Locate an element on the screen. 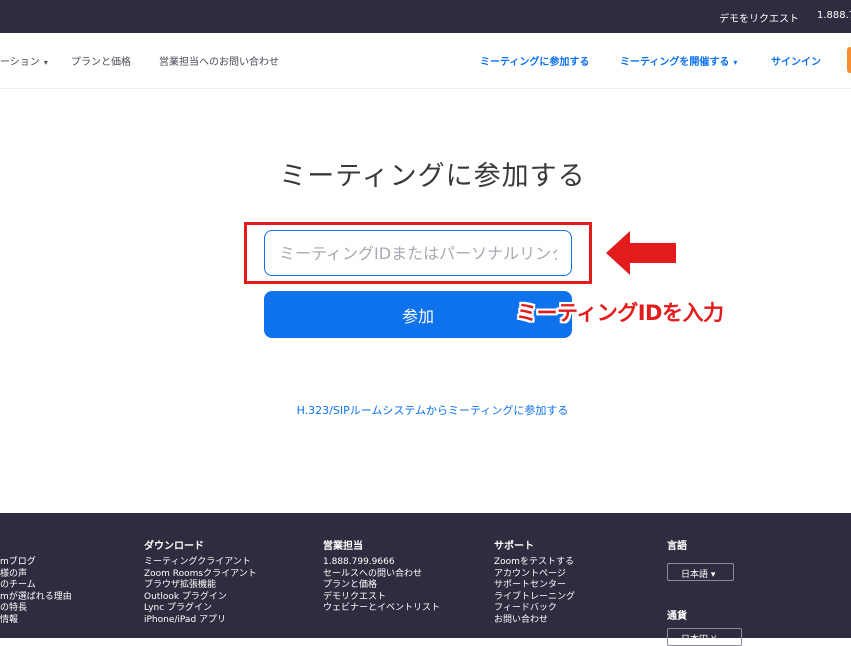 Image resolution: width=851 pixels, height=646 pixels. footer-heading: サポート is located at coordinates (514, 546).